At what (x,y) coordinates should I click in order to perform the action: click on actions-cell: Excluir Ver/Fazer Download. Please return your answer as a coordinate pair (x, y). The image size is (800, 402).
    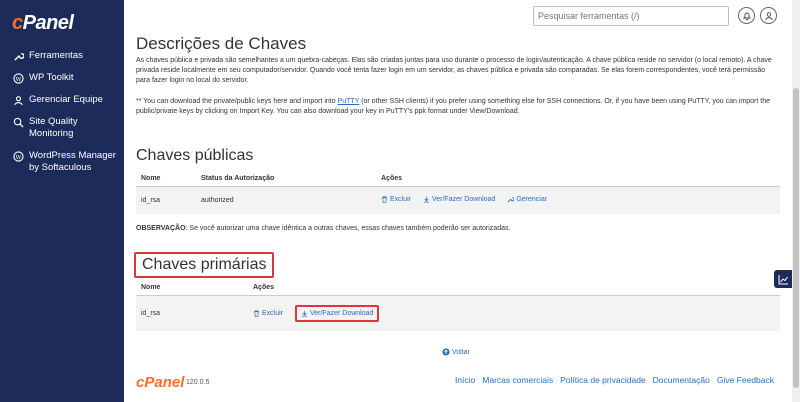
    Looking at the image, I should click on (514, 313).